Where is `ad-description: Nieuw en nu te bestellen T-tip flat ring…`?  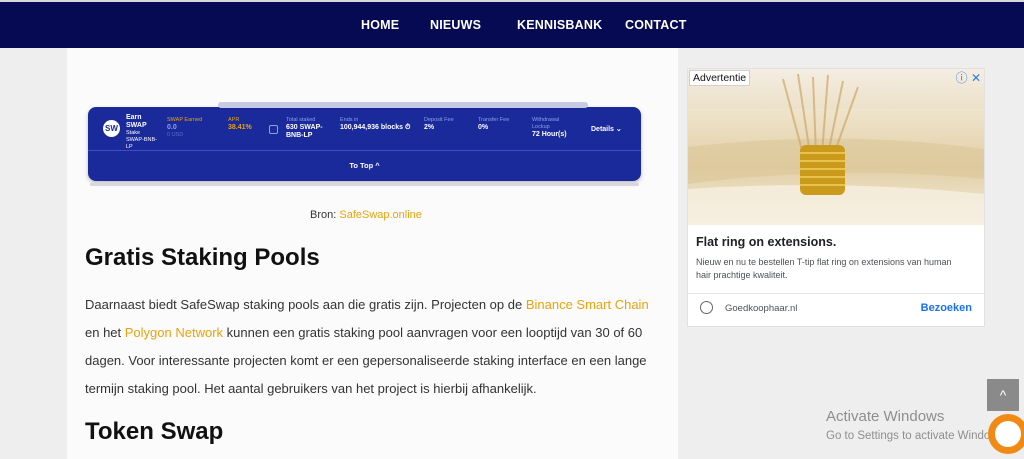
ad-description: Nieuw en nu te bestellen T-tip flat ring… is located at coordinates (824, 268).